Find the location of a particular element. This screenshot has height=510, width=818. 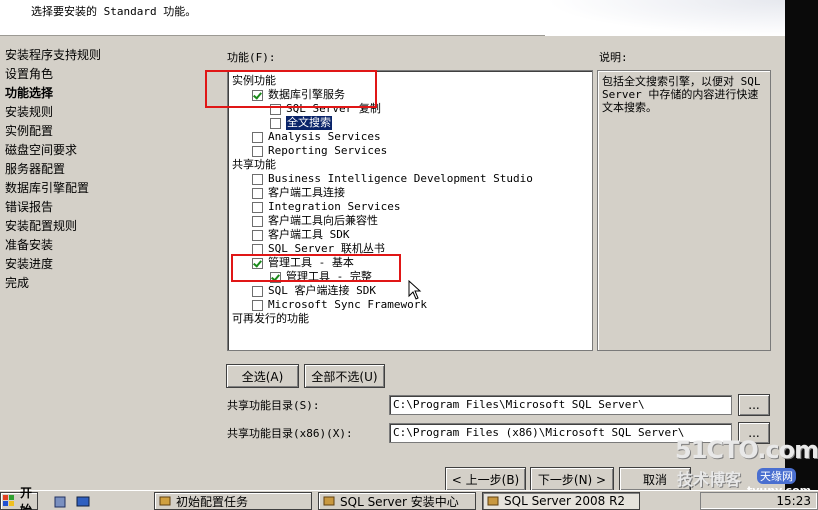

step-item: 安装程序支持规则 is located at coordinates (107, 56).